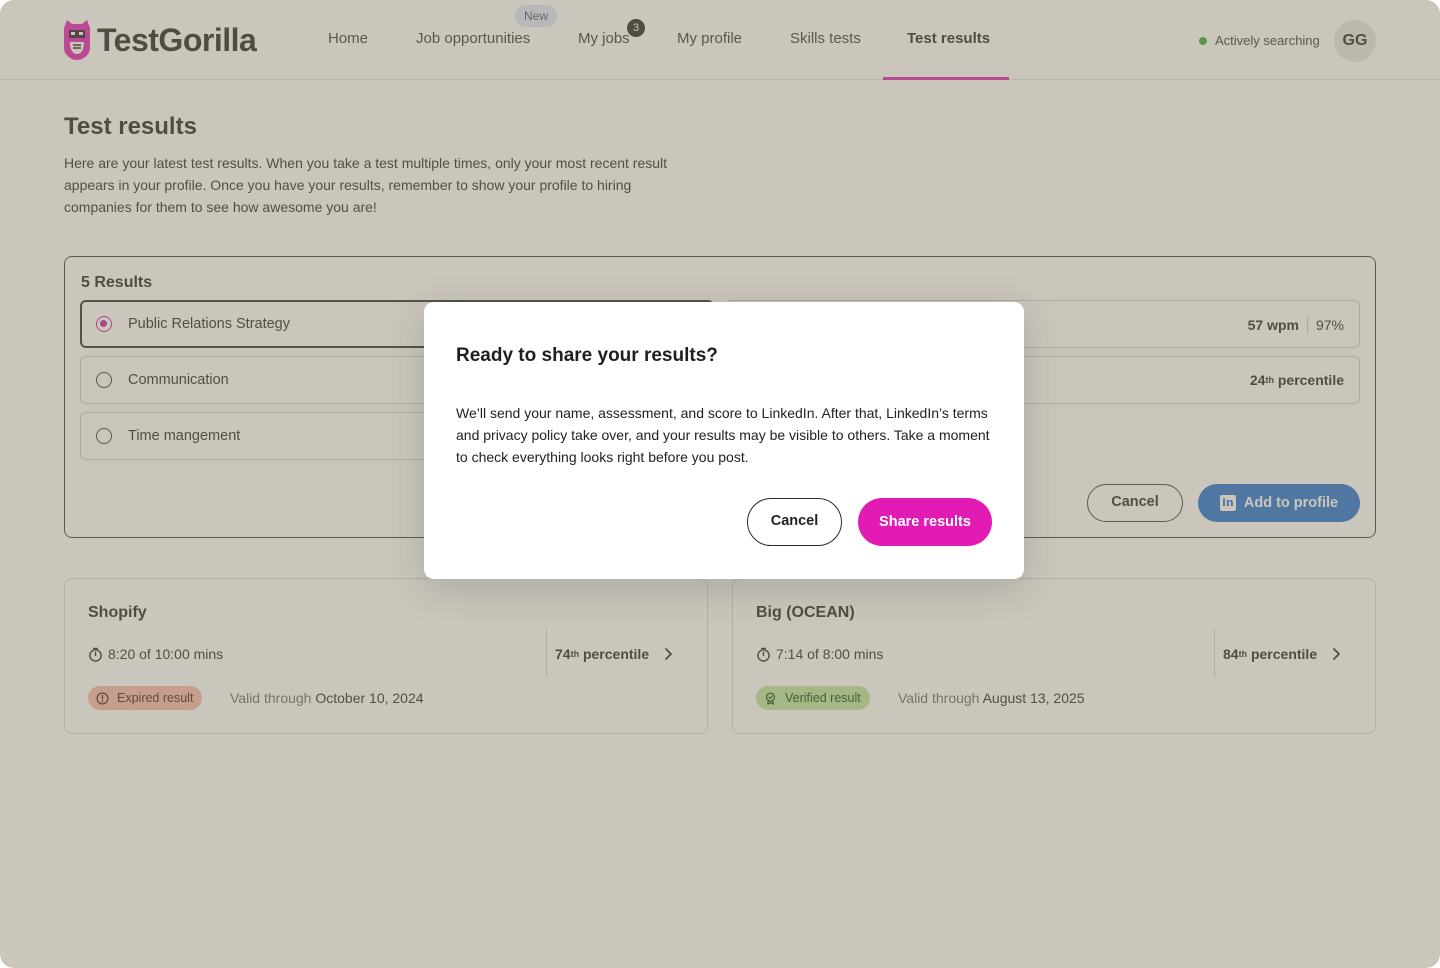 Image resolution: width=1440 pixels, height=968 pixels. Describe the element at coordinates (794, 522) in the screenshot. I see `modal-cancel-button: Cancel` at that location.